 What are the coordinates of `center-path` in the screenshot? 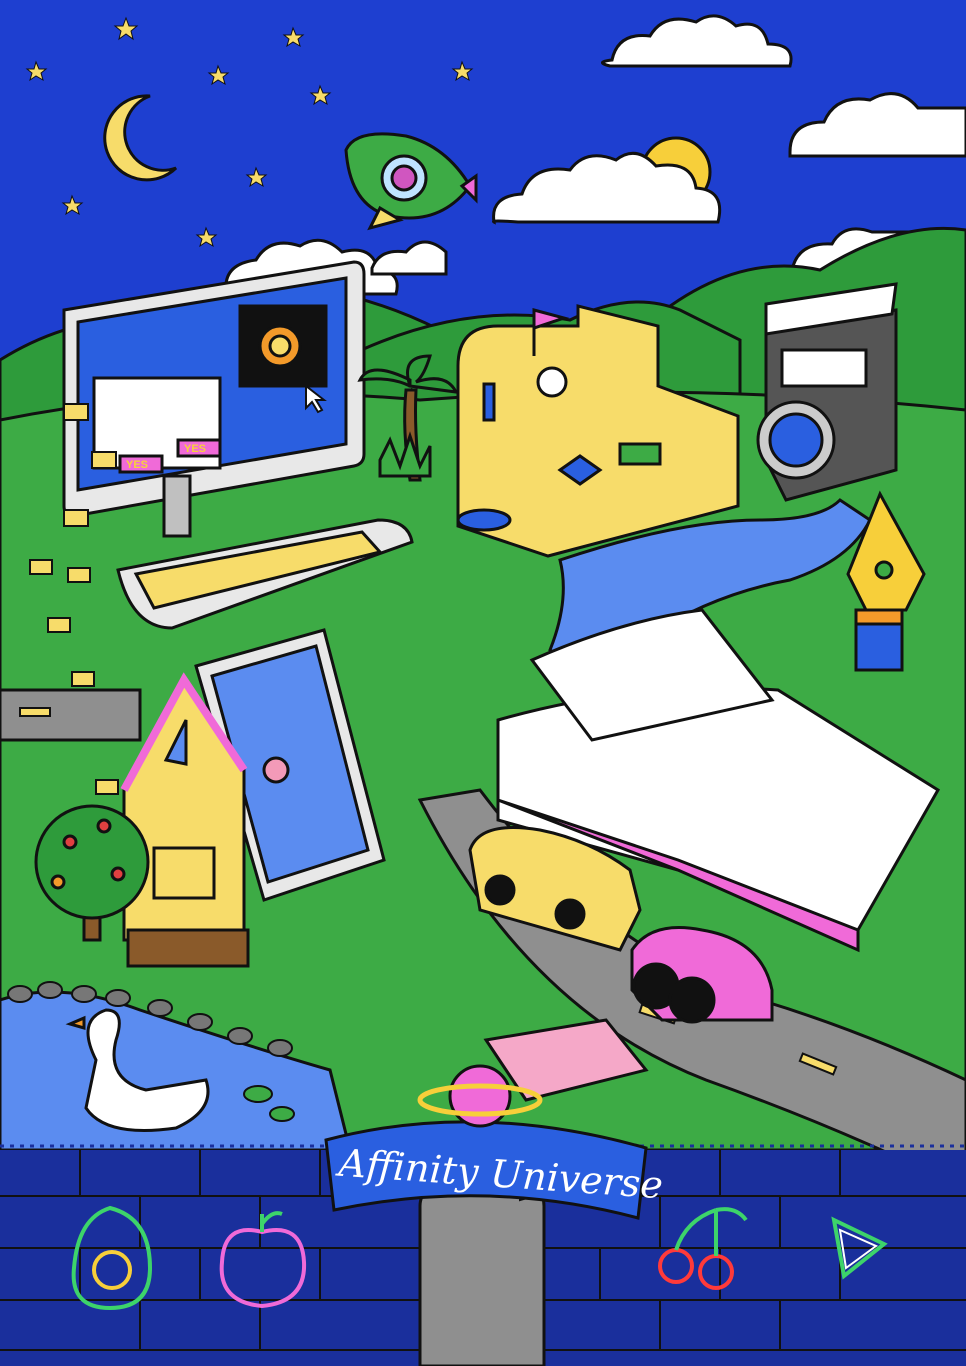 It's located at (482, 1272).